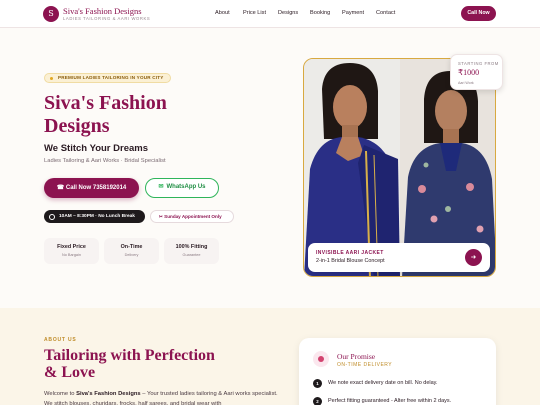 Image resolution: width=540 pixels, height=405 pixels. I want to click on nav-price-list: Price List, so click(254, 13).